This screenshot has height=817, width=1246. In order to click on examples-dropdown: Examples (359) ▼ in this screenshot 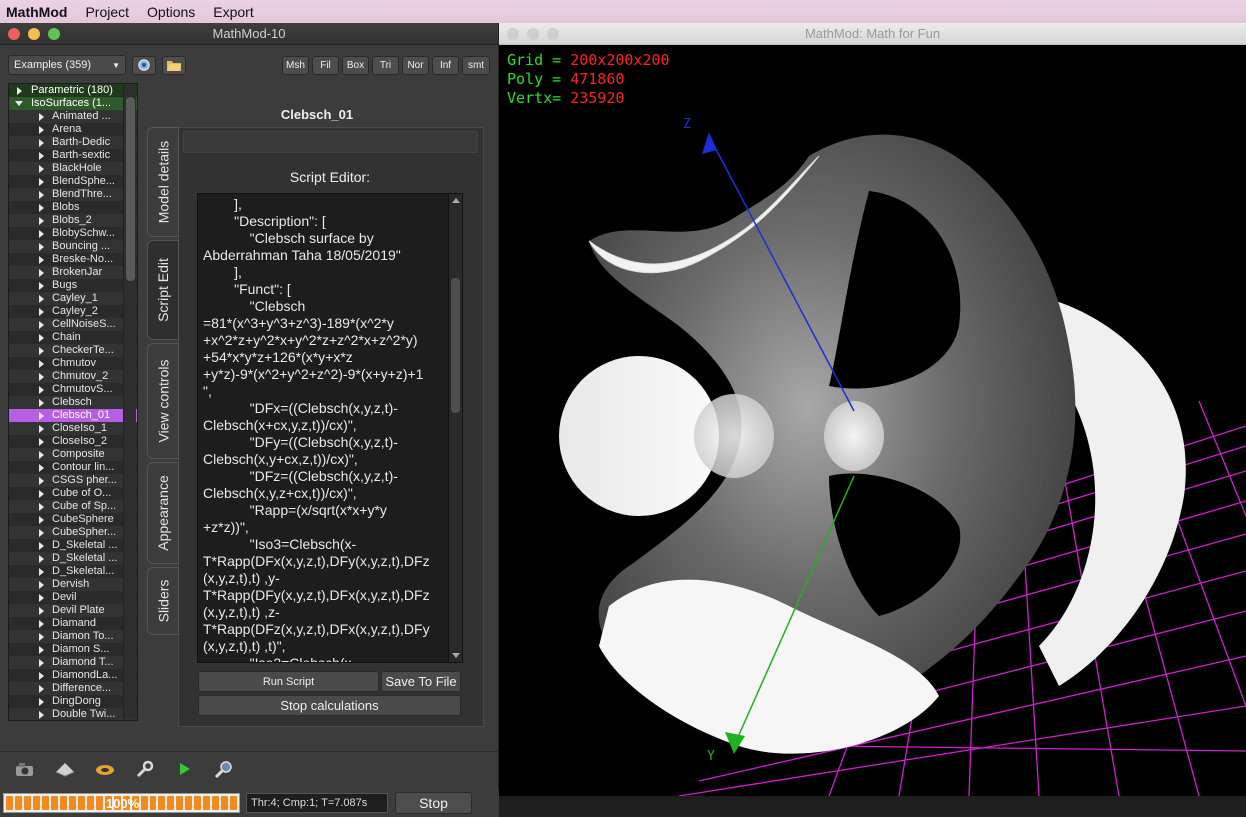, I will do `click(67, 65)`.